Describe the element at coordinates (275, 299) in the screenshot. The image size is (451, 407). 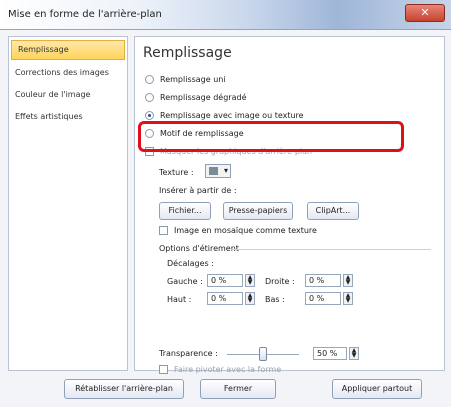
I see `offset-bottom-label: Bas :` at that location.